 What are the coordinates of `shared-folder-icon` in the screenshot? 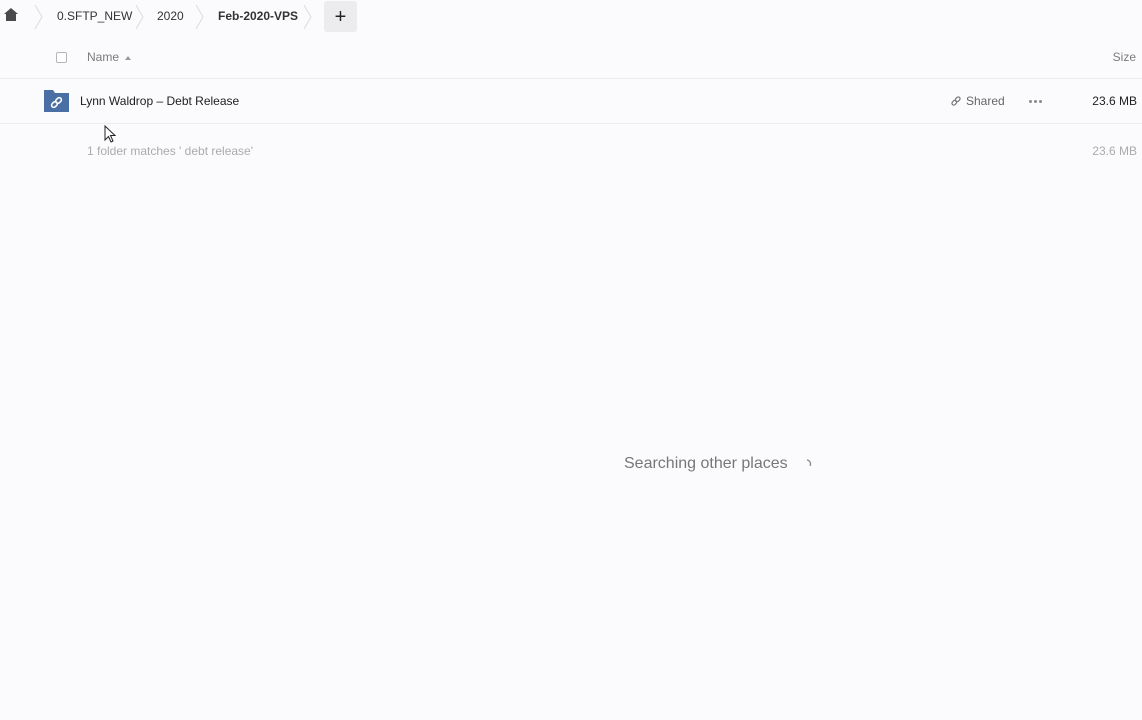 It's located at (56, 101).